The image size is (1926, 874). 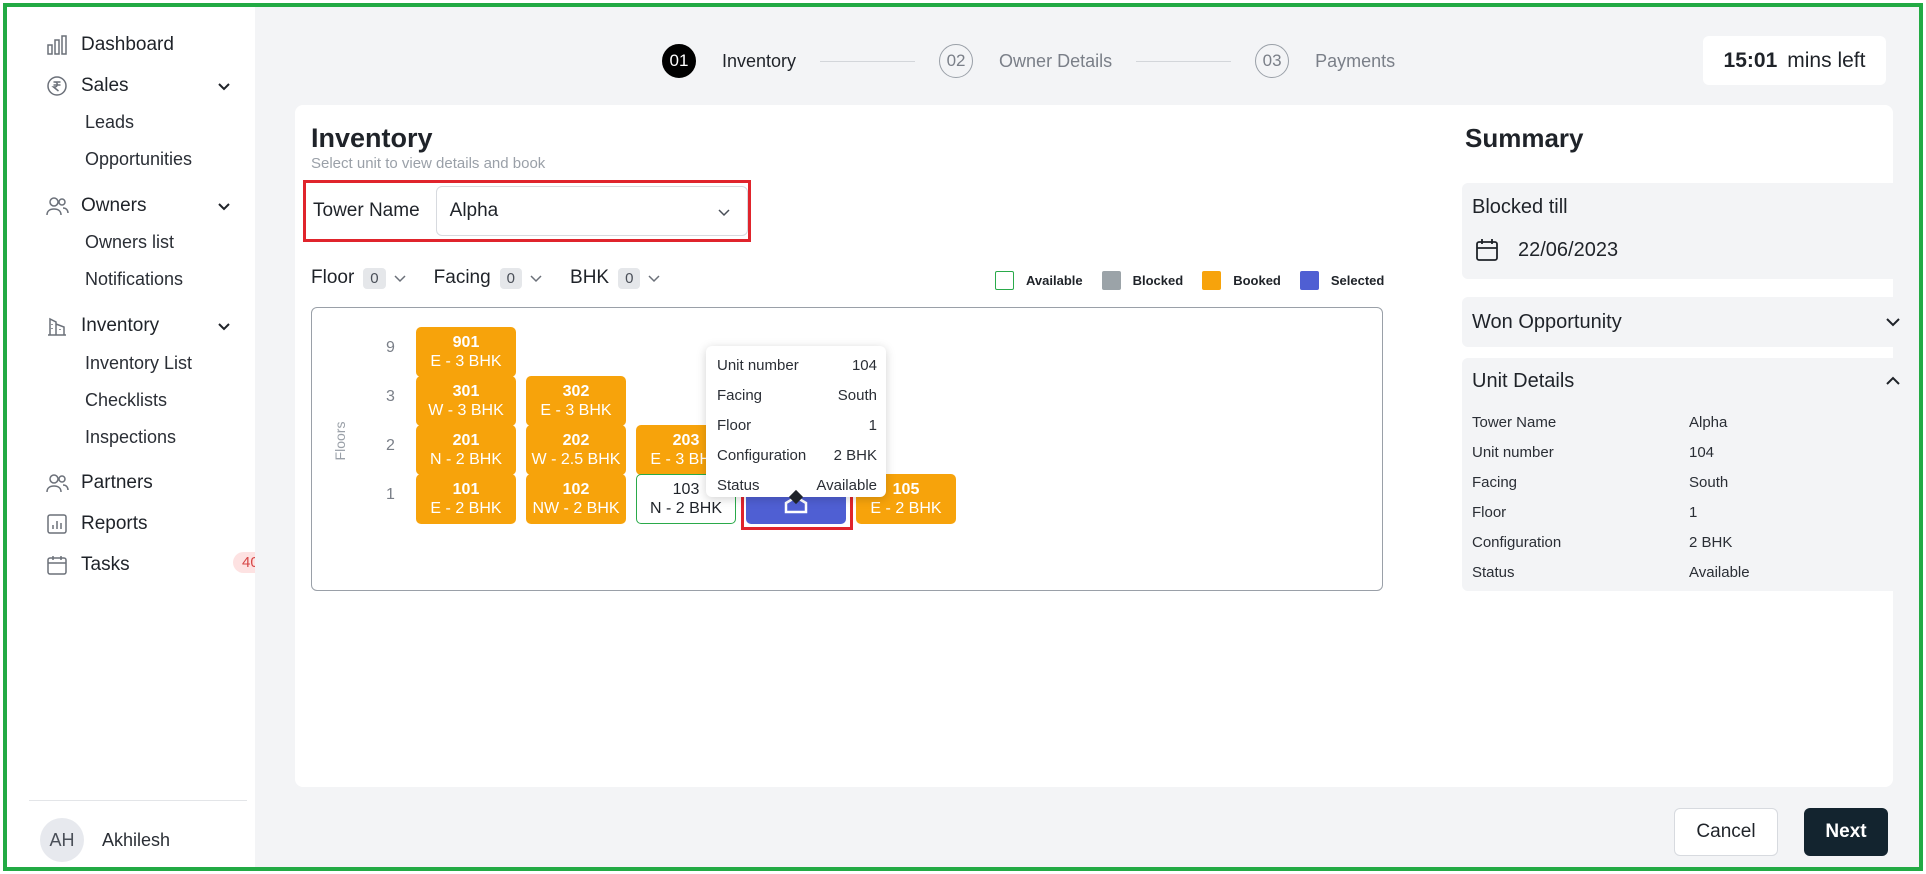 I want to click on sidebar-item-inventory: Inventory, so click(x=150, y=326).